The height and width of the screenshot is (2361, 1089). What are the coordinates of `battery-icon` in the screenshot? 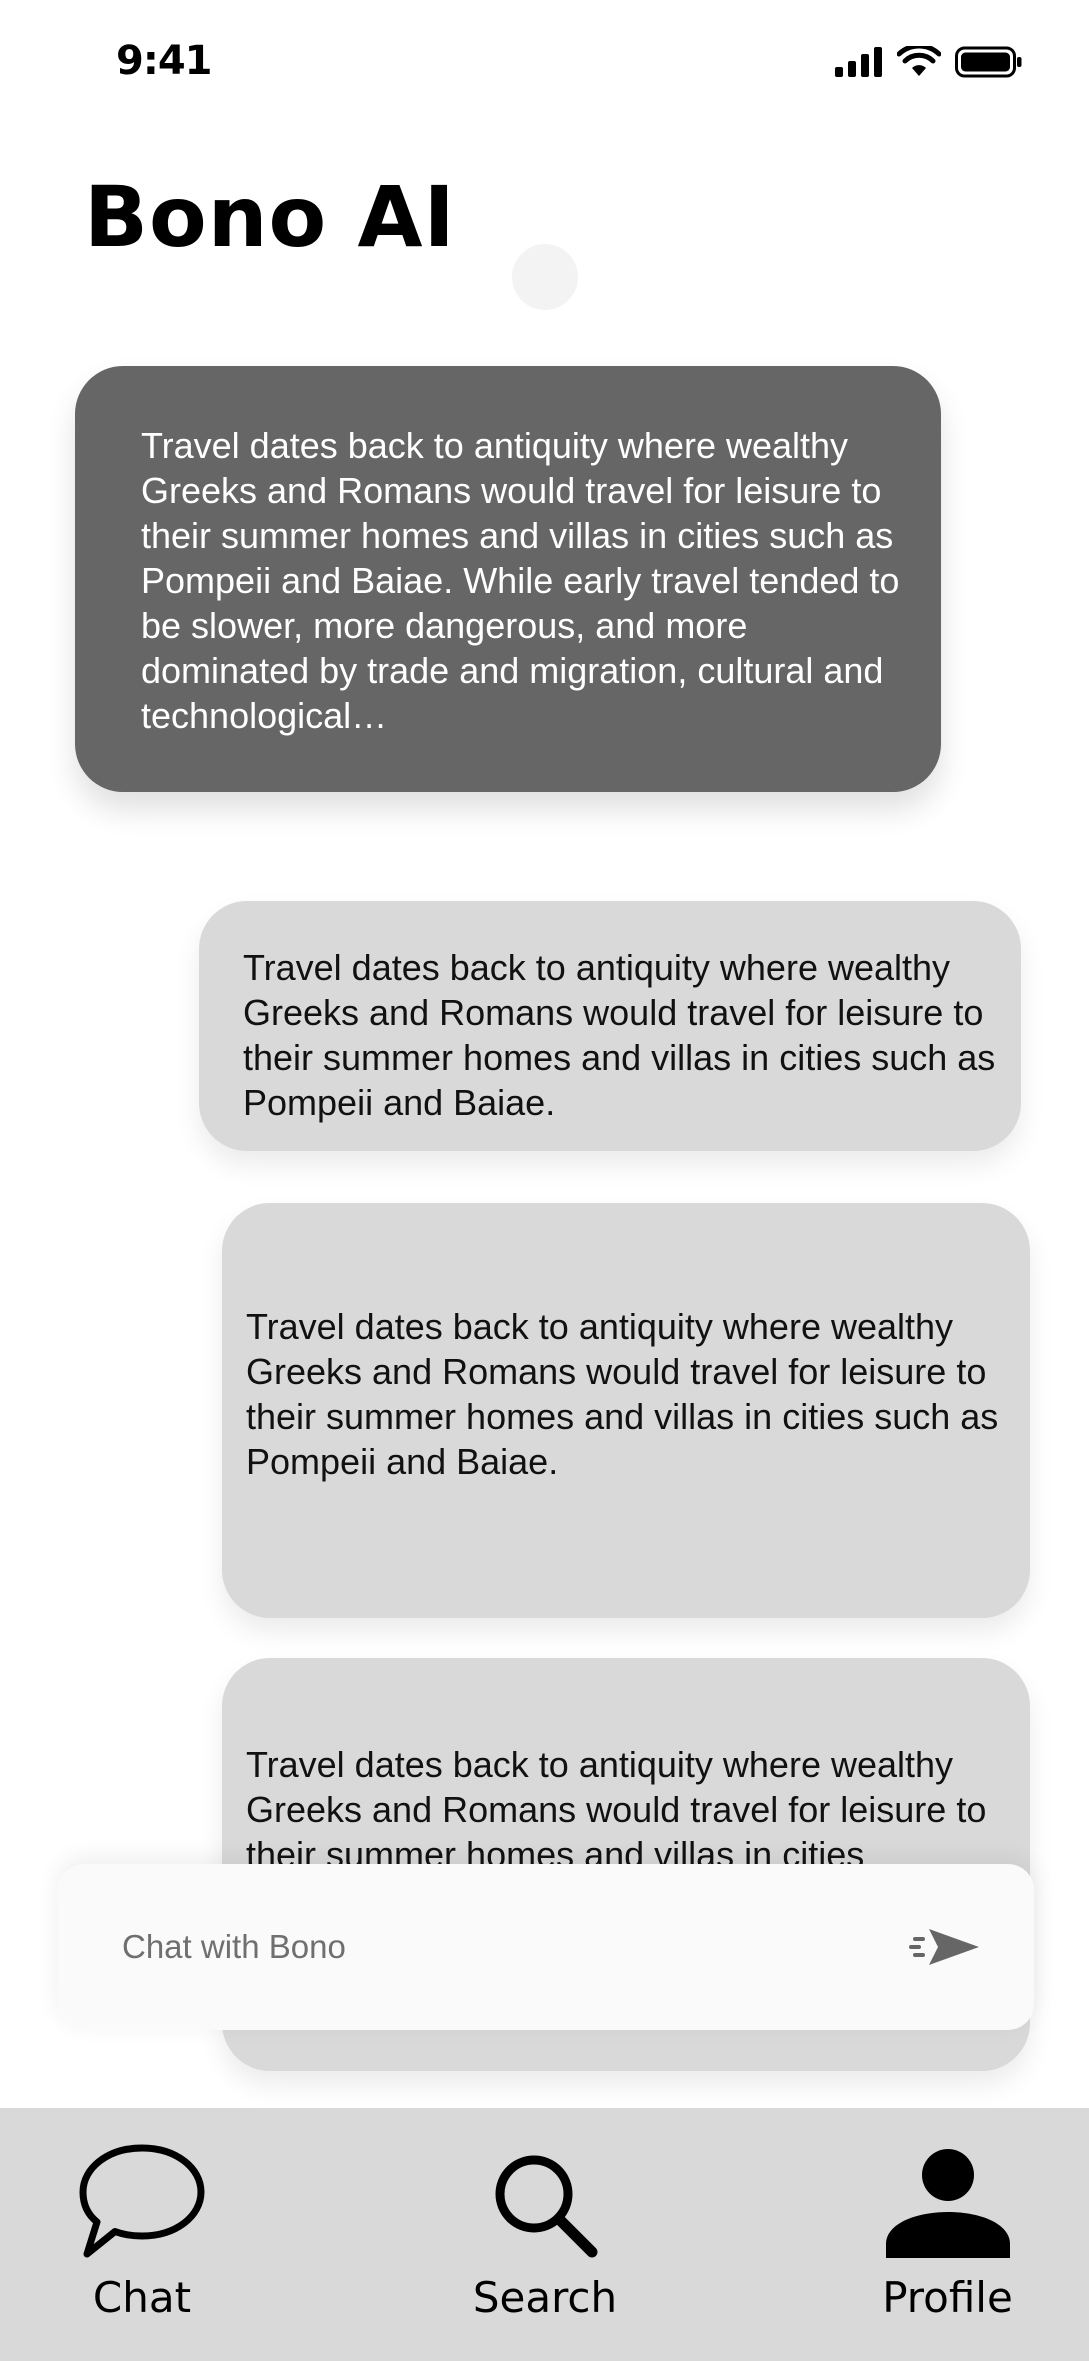 It's located at (988, 62).